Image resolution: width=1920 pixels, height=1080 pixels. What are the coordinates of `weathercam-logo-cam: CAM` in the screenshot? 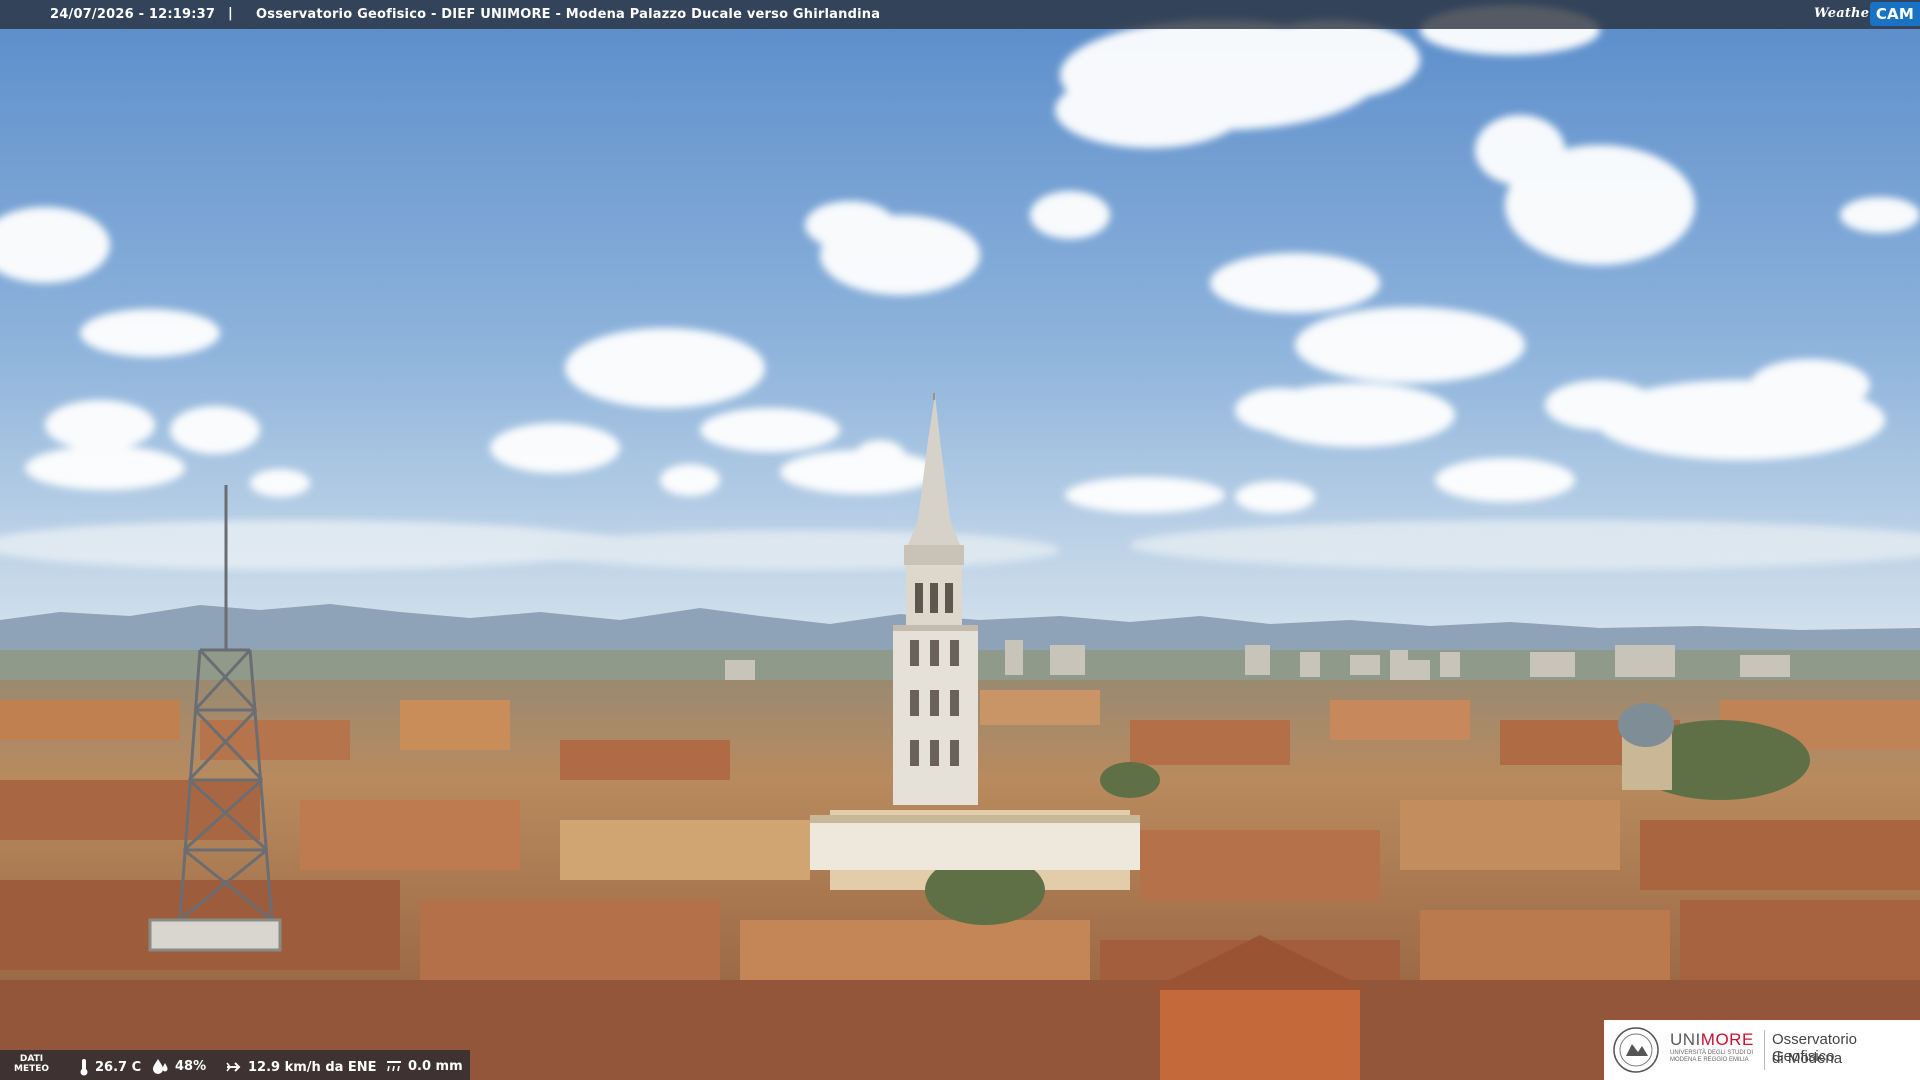 It's located at (1894, 14).